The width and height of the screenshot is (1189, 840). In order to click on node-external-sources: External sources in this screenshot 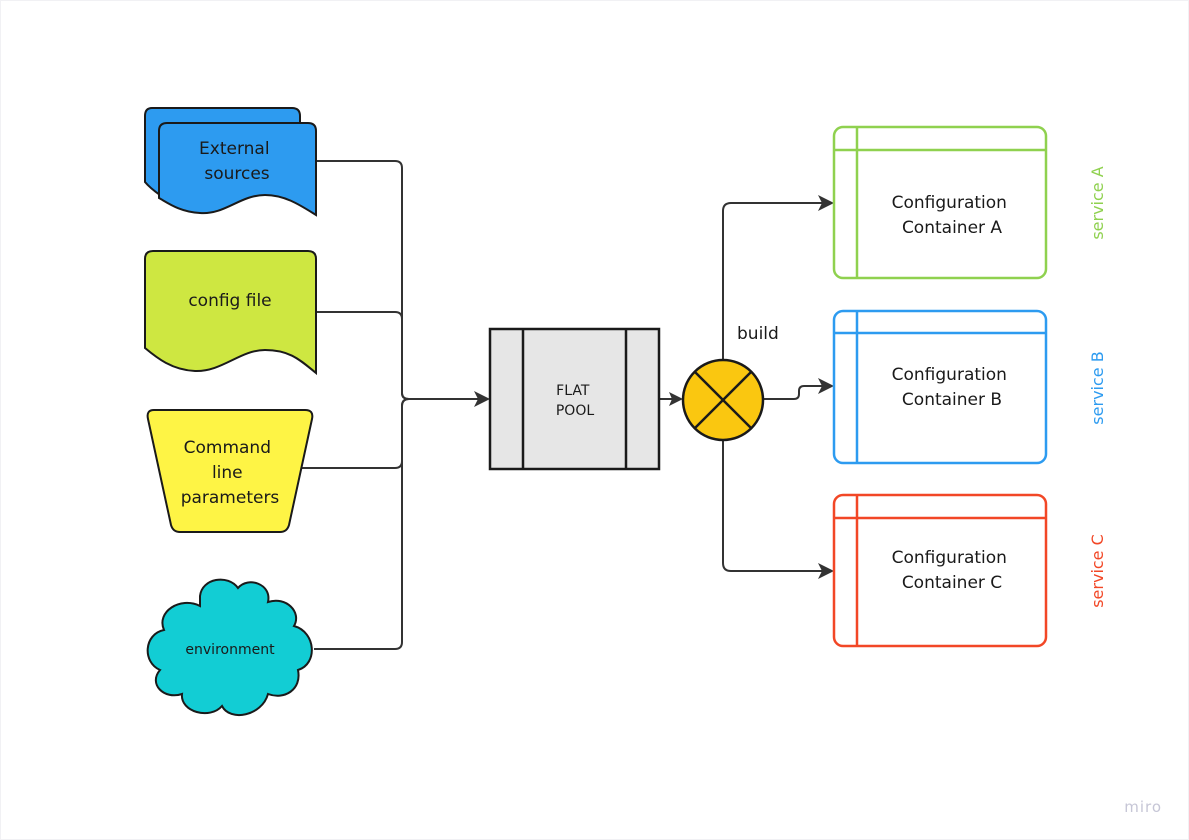, I will do `click(230, 162)`.